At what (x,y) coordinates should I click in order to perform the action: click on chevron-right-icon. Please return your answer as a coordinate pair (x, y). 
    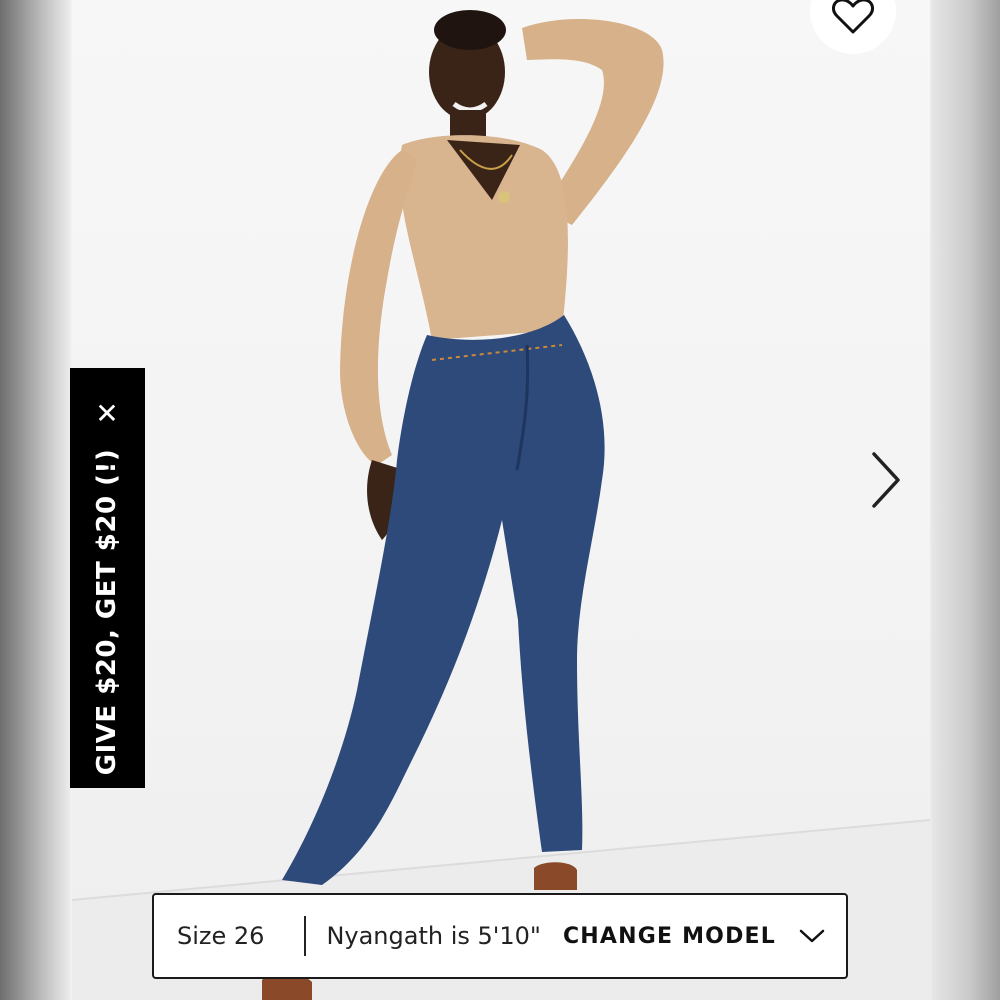
    Looking at the image, I should click on (886, 480).